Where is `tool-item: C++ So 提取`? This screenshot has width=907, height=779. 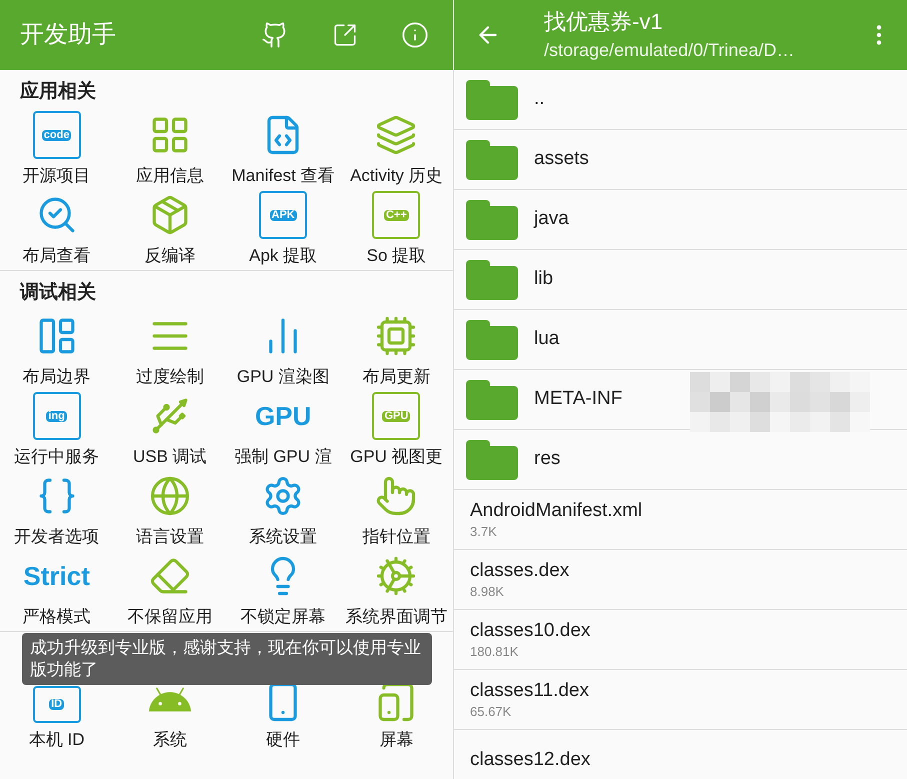 tool-item: C++ So 提取 is located at coordinates (396, 230).